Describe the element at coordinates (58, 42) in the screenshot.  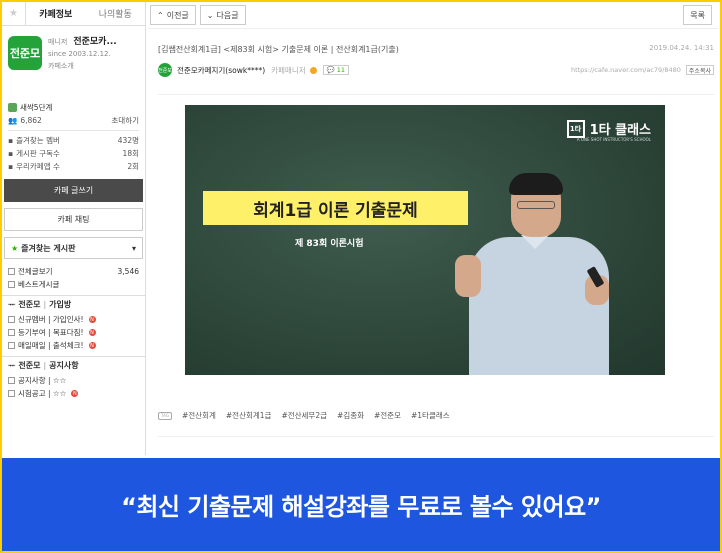
I see `manager-label: 매니저` at that location.